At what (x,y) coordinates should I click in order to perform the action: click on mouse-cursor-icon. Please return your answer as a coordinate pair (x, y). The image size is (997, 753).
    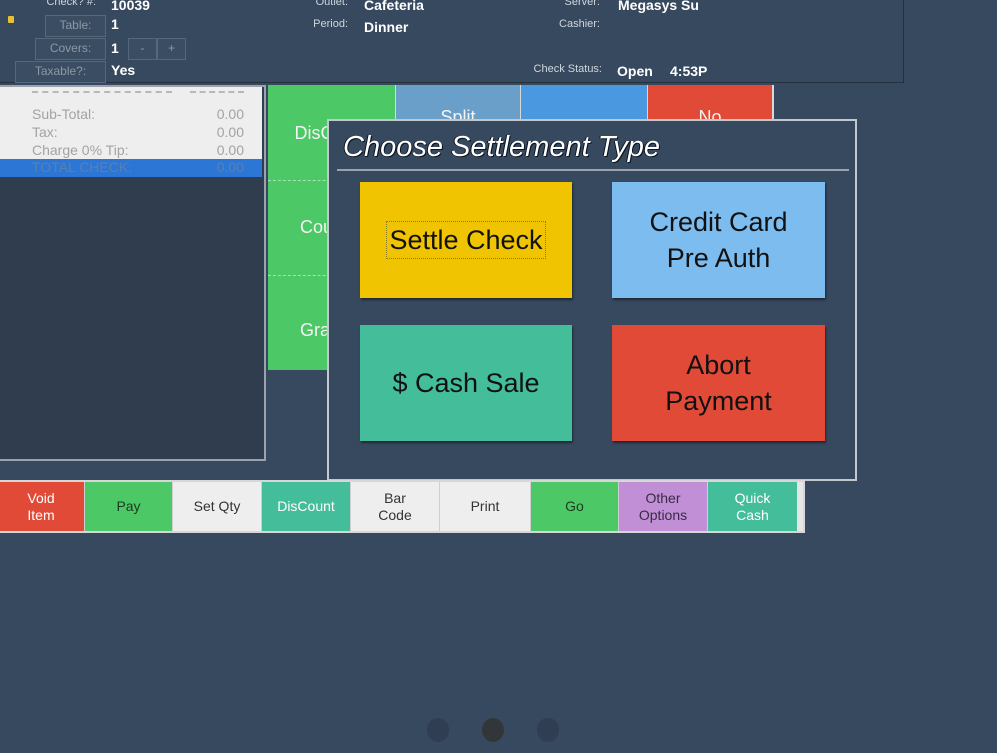
    Looking at the image, I should click on (11, 19).